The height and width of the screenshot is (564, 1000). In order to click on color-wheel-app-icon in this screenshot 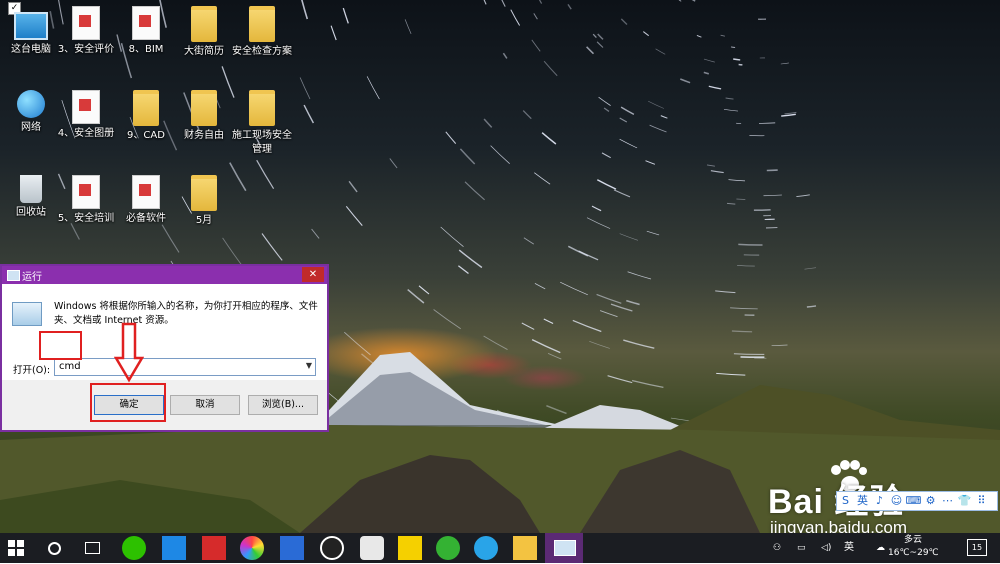, I will do `click(252, 548)`.